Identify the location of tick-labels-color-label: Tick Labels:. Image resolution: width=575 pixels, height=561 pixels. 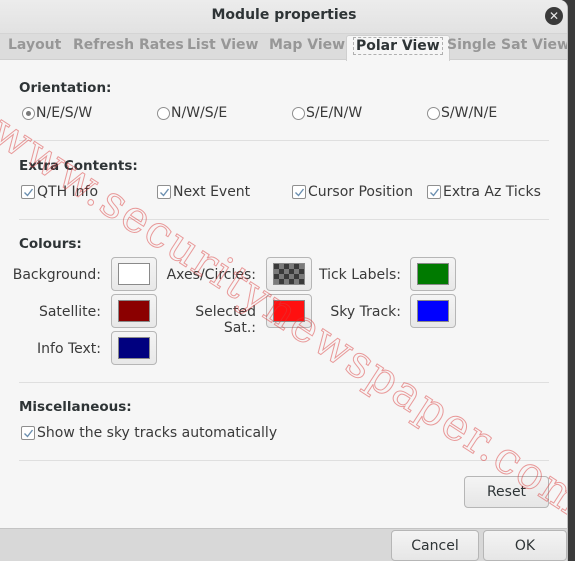
(359, 275).